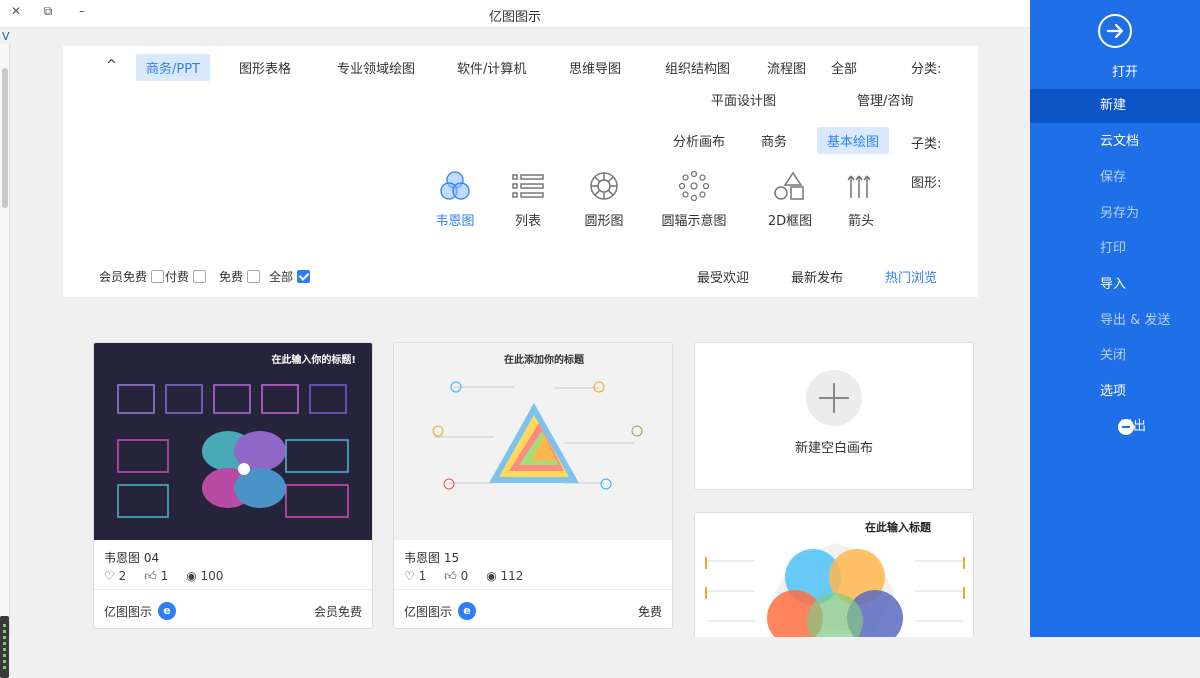 This screenshot has width=1200, height=678. Describe the element at coordinates (774, 140) in the screenshot. I see `subcategory-business: 商务` at that location.